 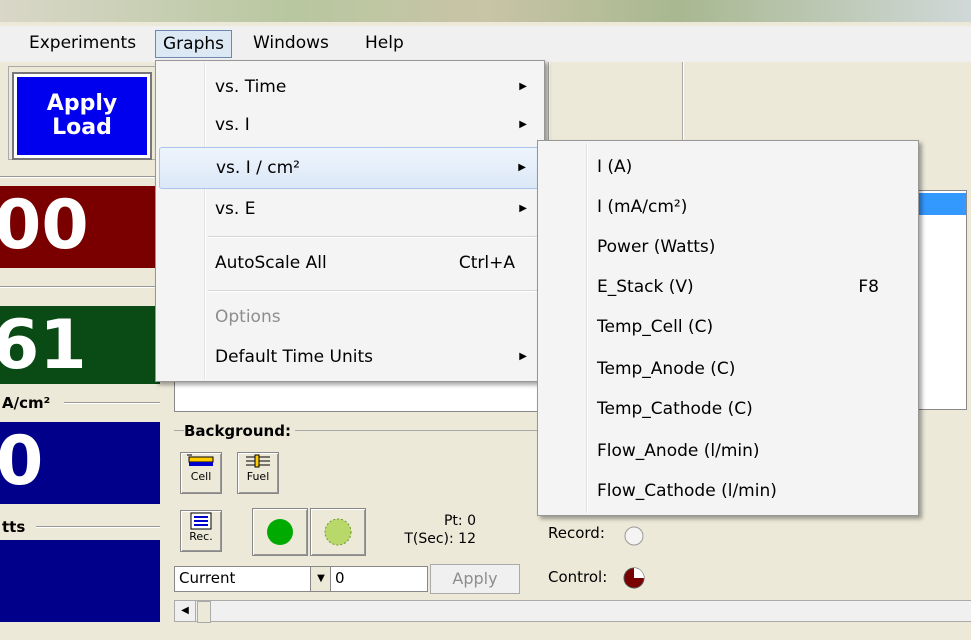 I want to click on scroll-thumb, so click(x=204, y=612).